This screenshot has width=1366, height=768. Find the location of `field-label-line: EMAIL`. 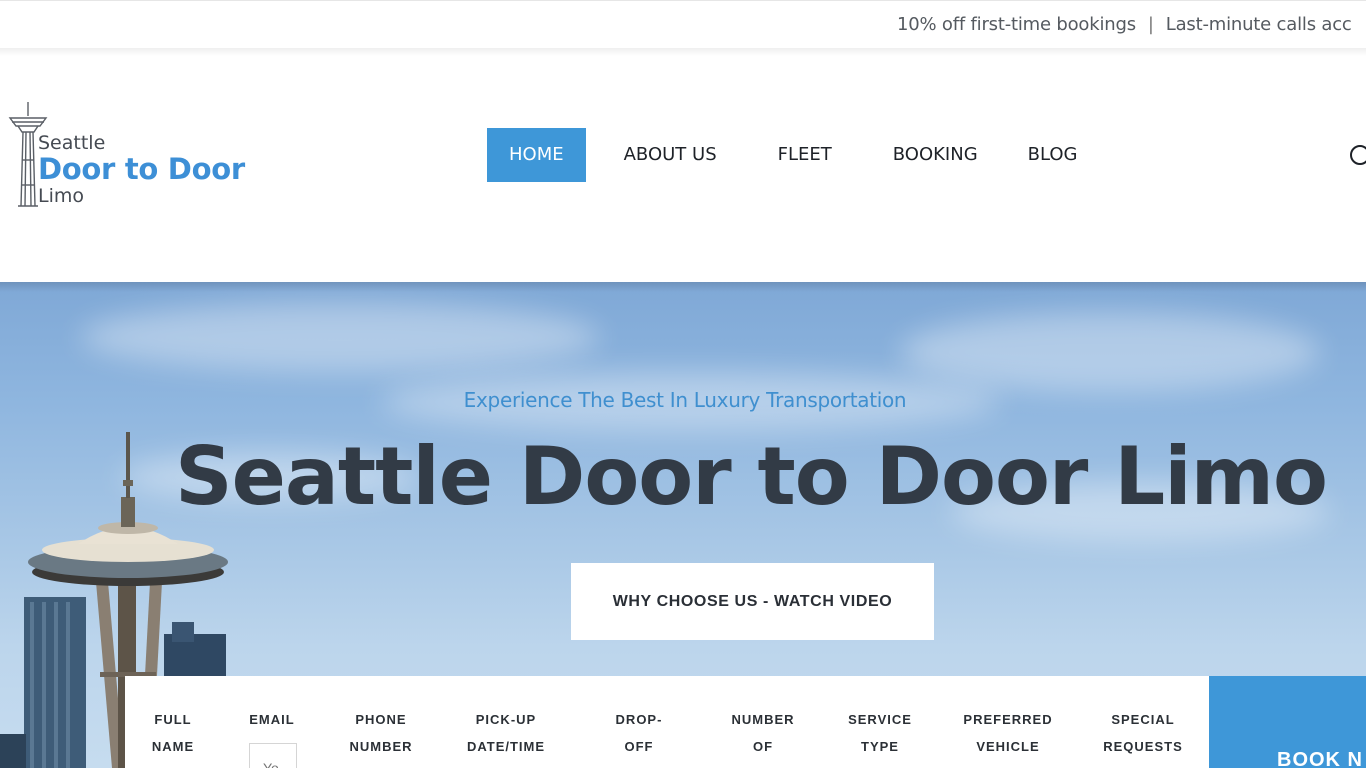

field-label-line: EMAIL is located at coordinates (272, 719).